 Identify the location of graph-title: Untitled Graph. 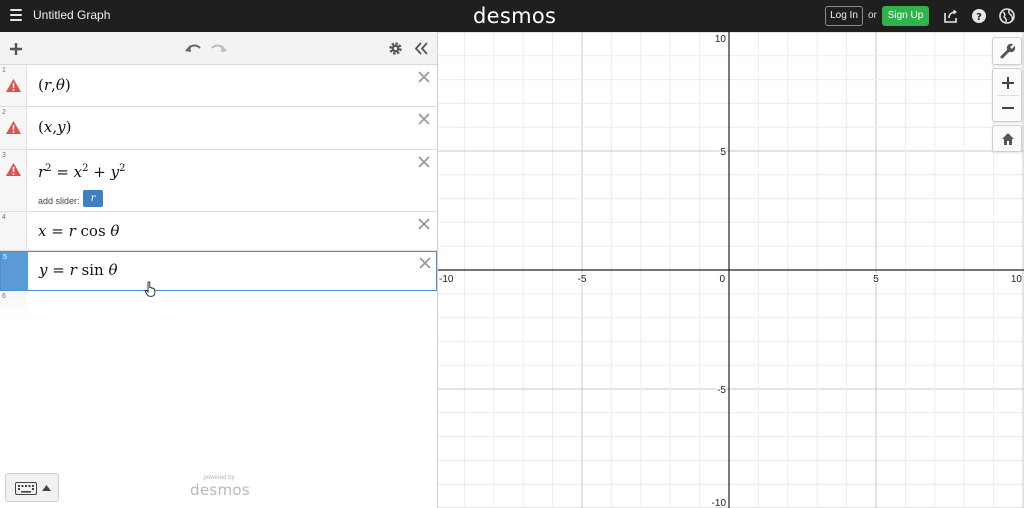
(71, 15).